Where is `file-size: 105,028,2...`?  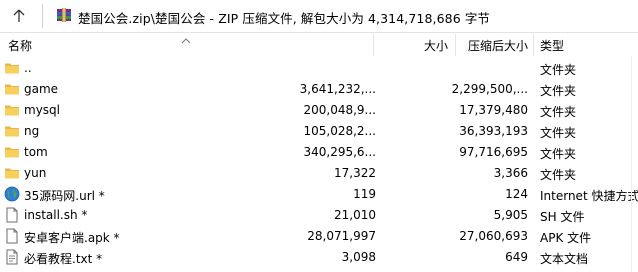 file-size: 105,028,2... is located at coordinates (339, 131).